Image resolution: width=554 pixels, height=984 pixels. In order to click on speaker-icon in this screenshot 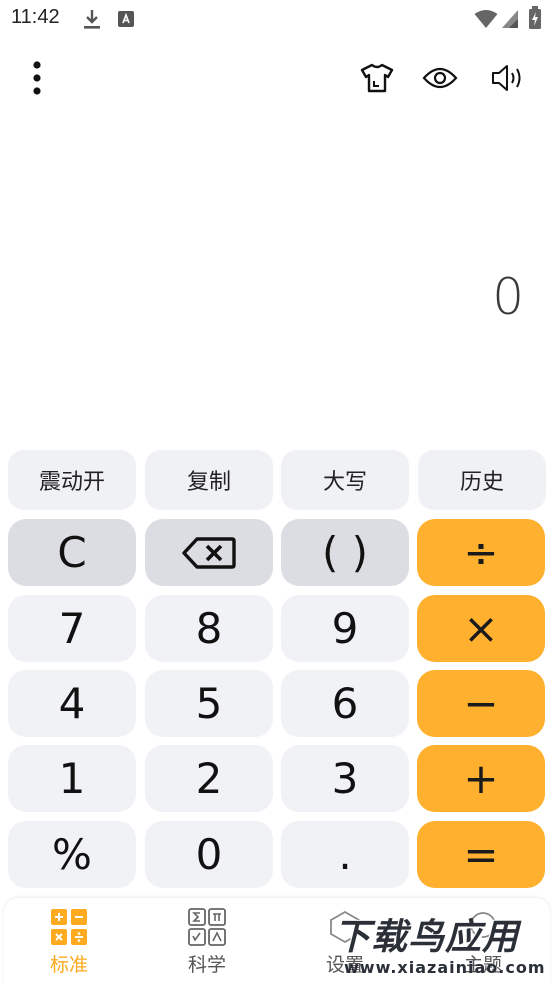, I will do `click(506, 78)`.